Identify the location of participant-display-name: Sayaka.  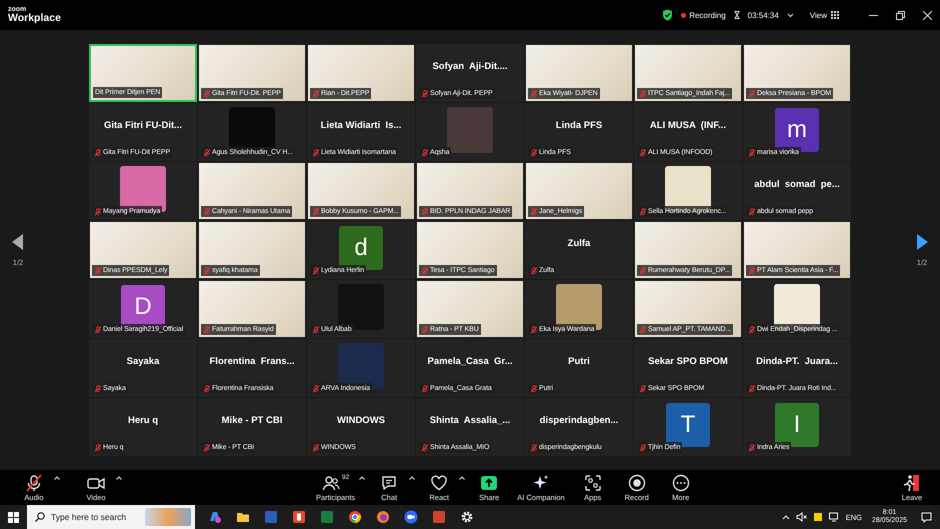
(143, 361).